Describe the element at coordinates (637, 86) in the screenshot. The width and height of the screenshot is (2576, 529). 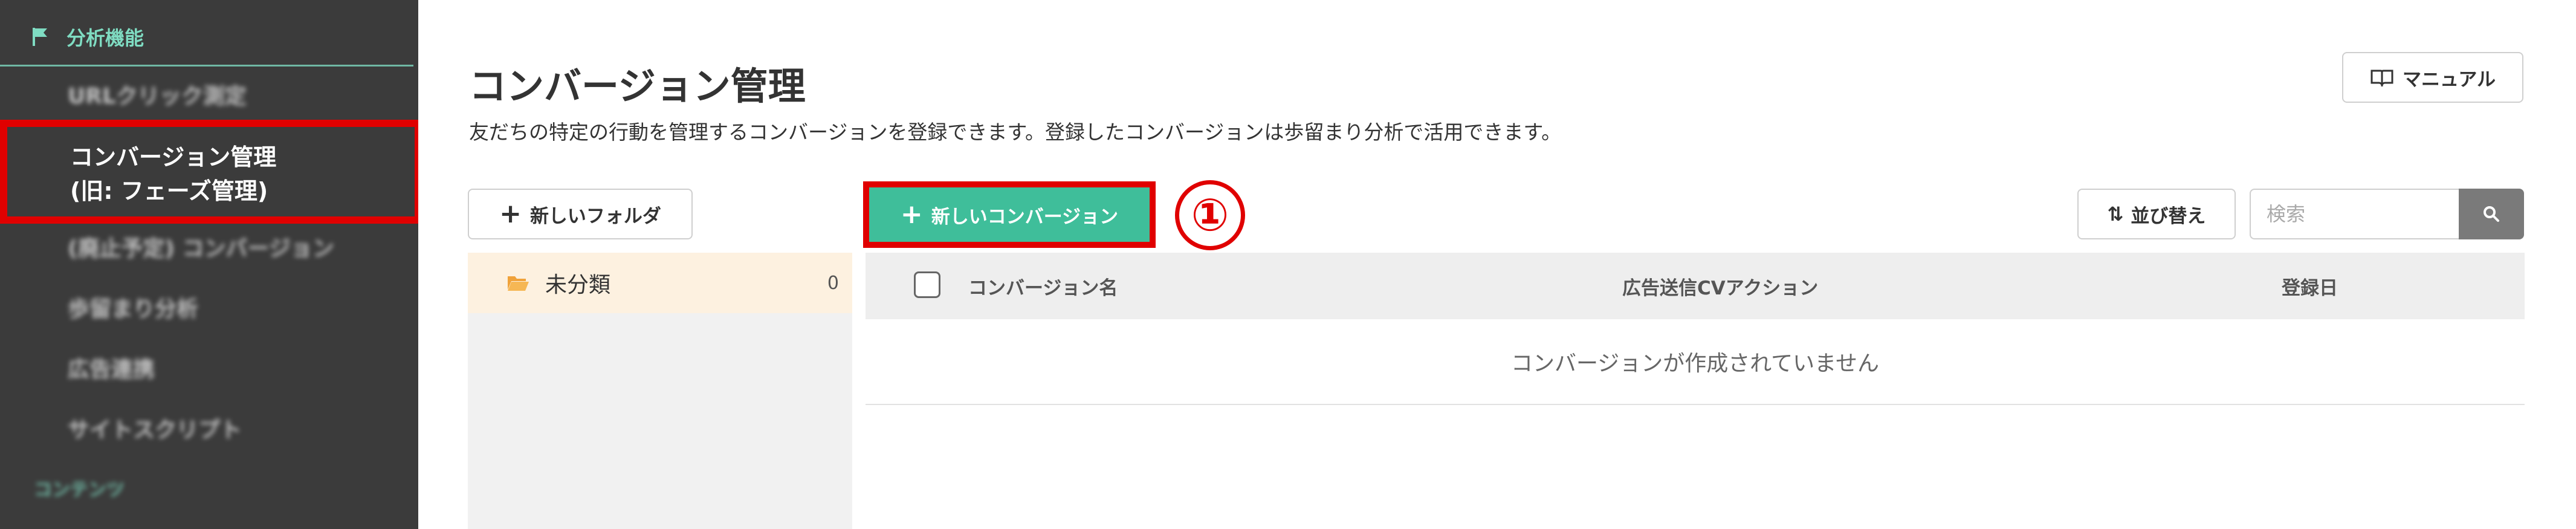
I see `page-title: コンバージョン管理` at that location.